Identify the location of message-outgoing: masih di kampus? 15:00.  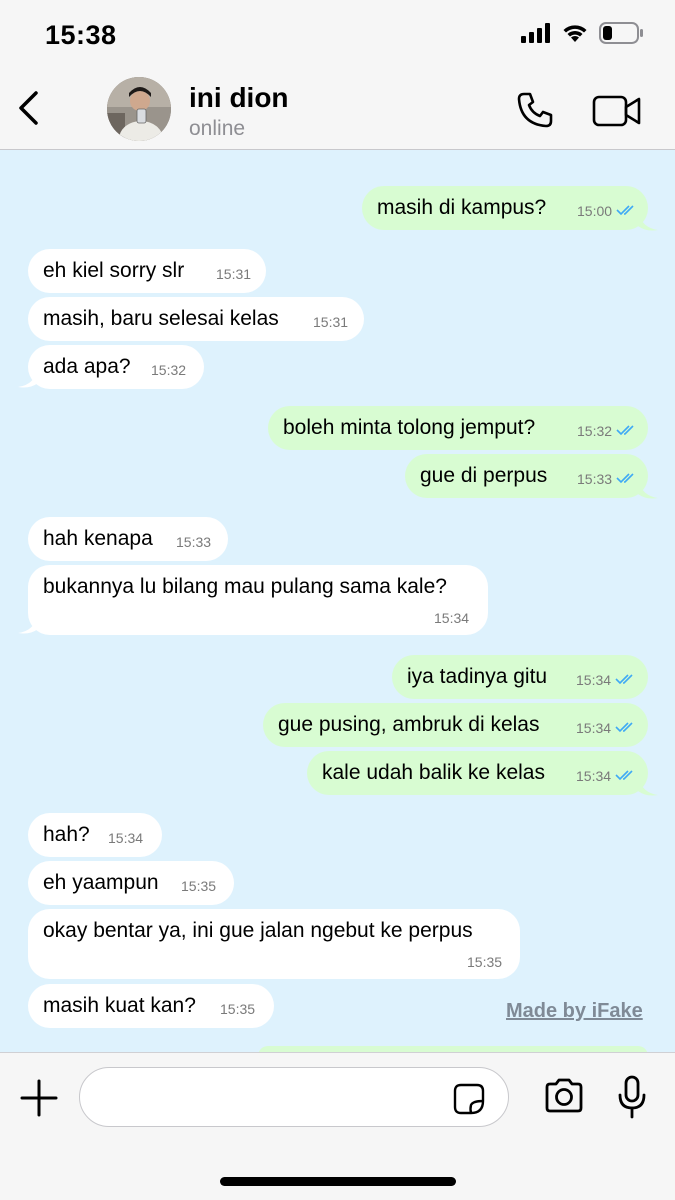
(505, 208).